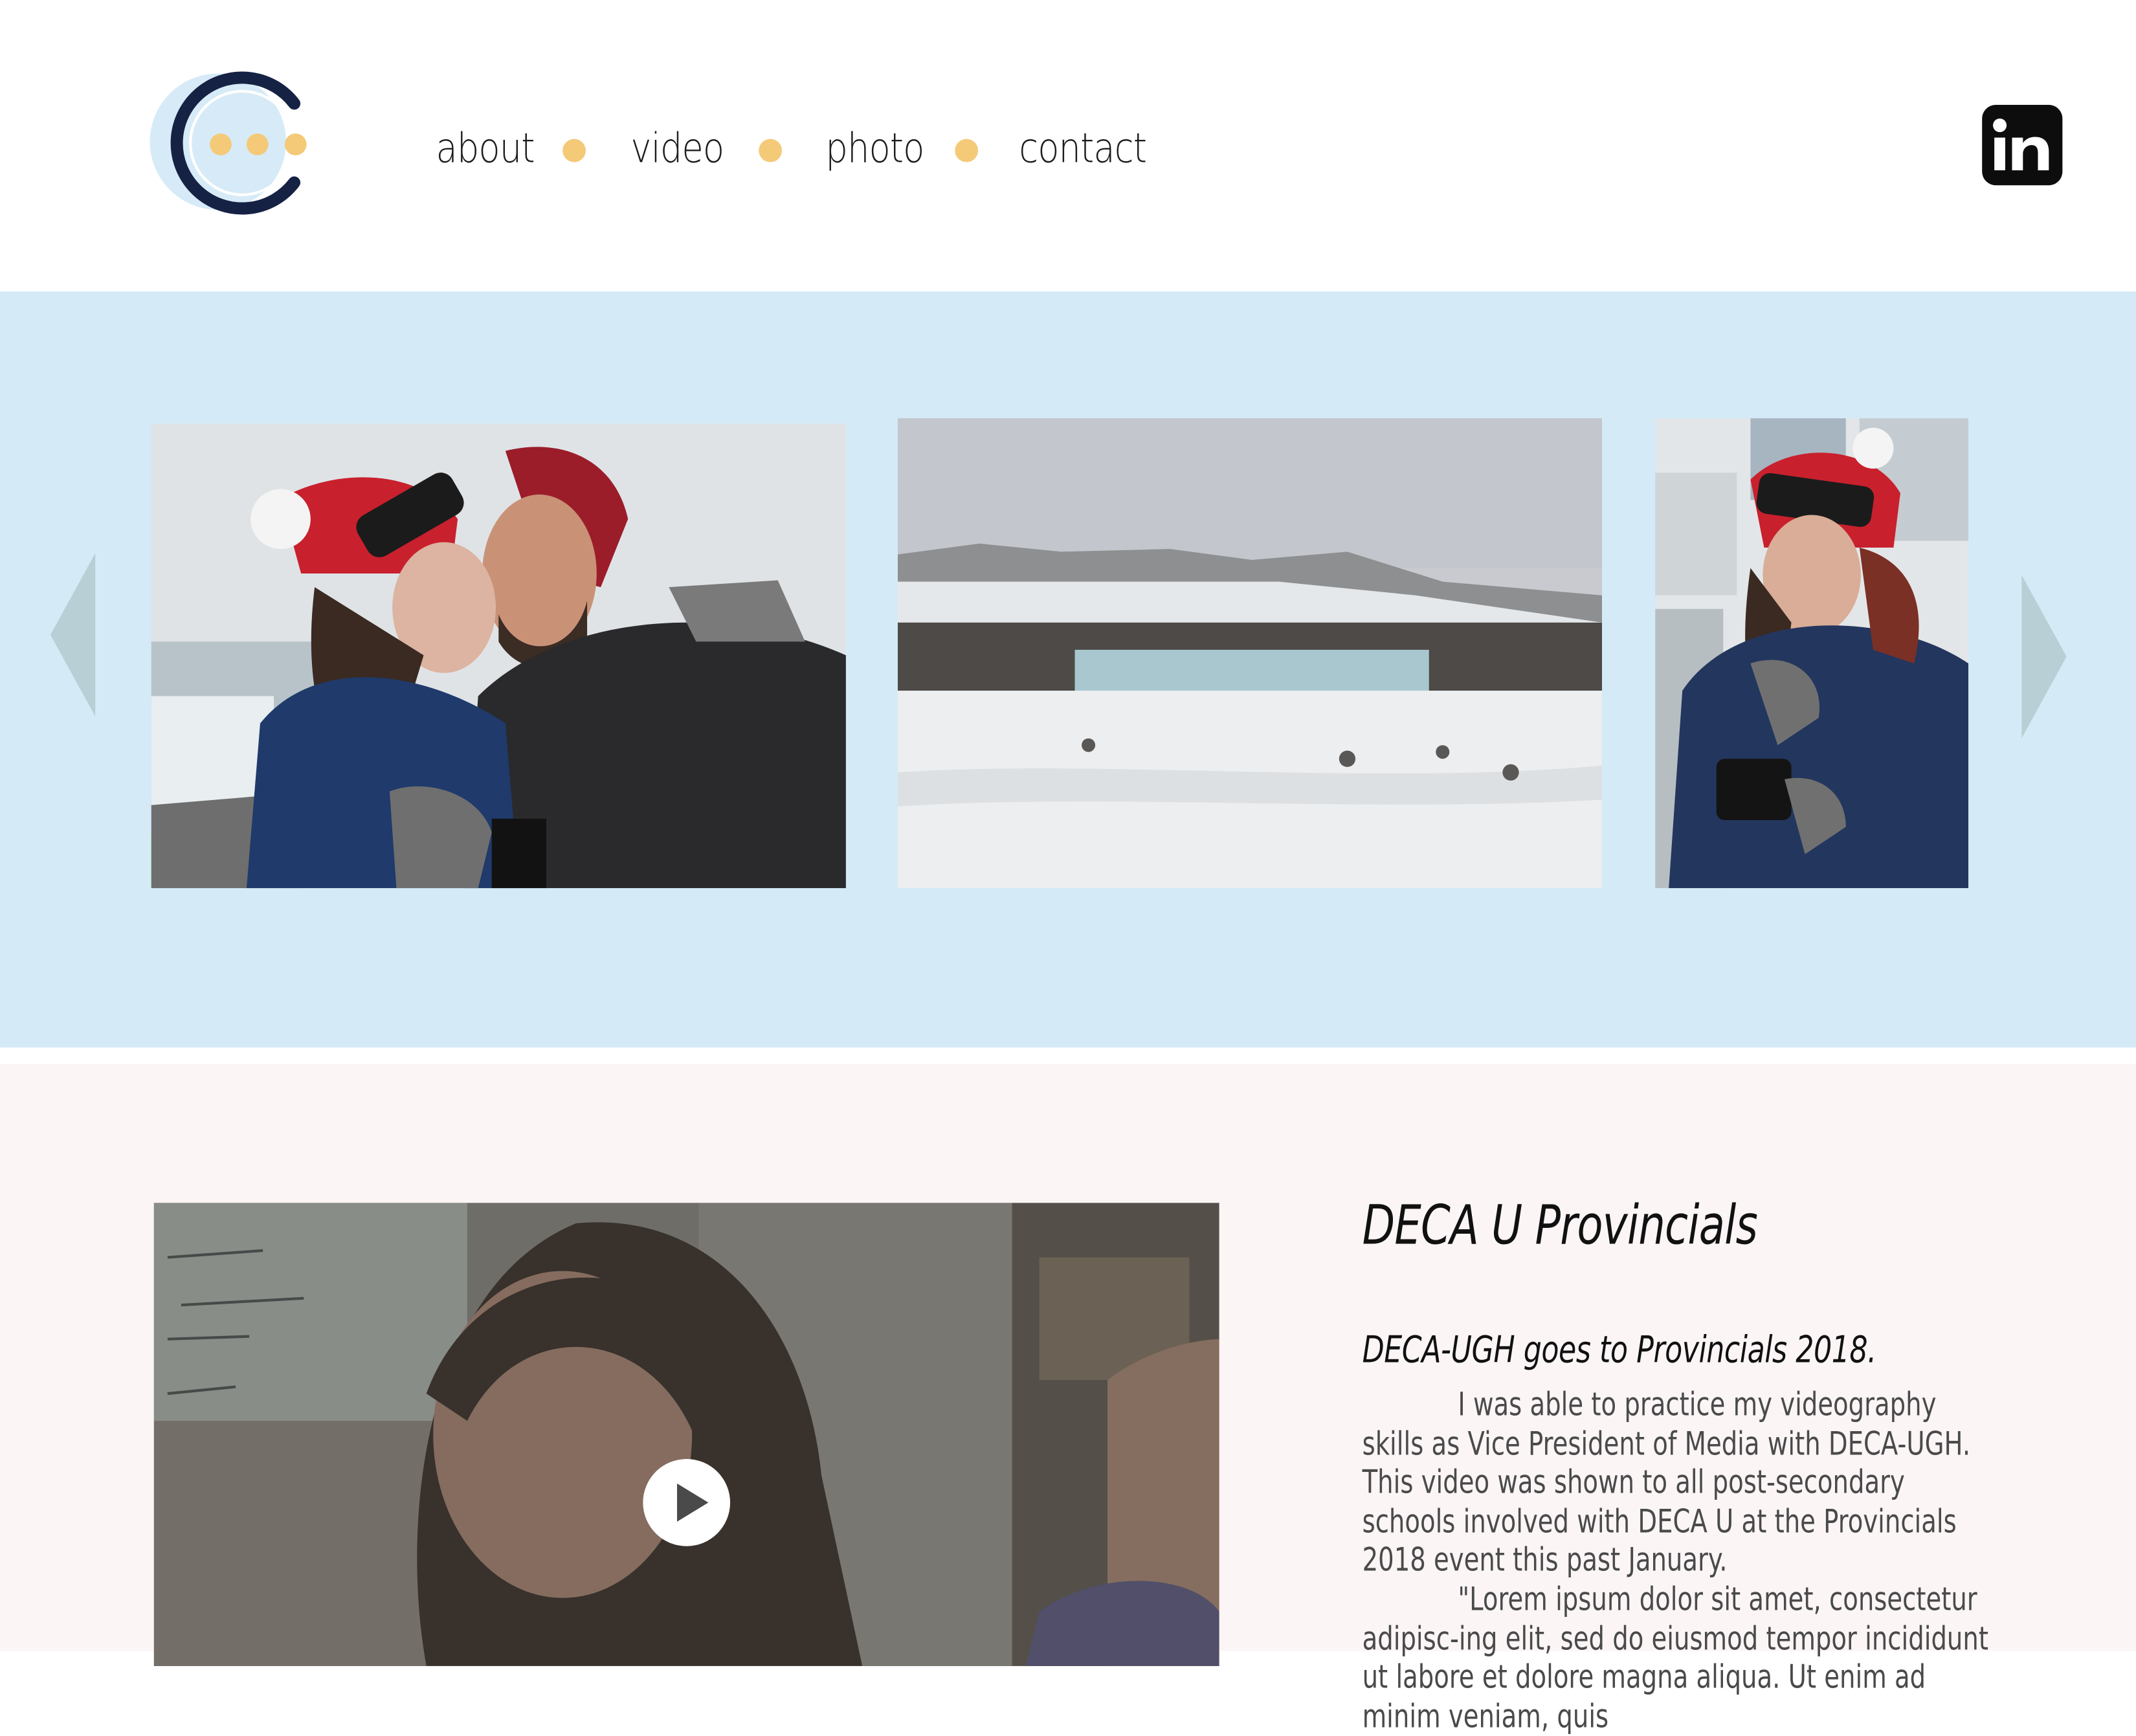  I want to click on nav-link-about: about, so click(485, 150).